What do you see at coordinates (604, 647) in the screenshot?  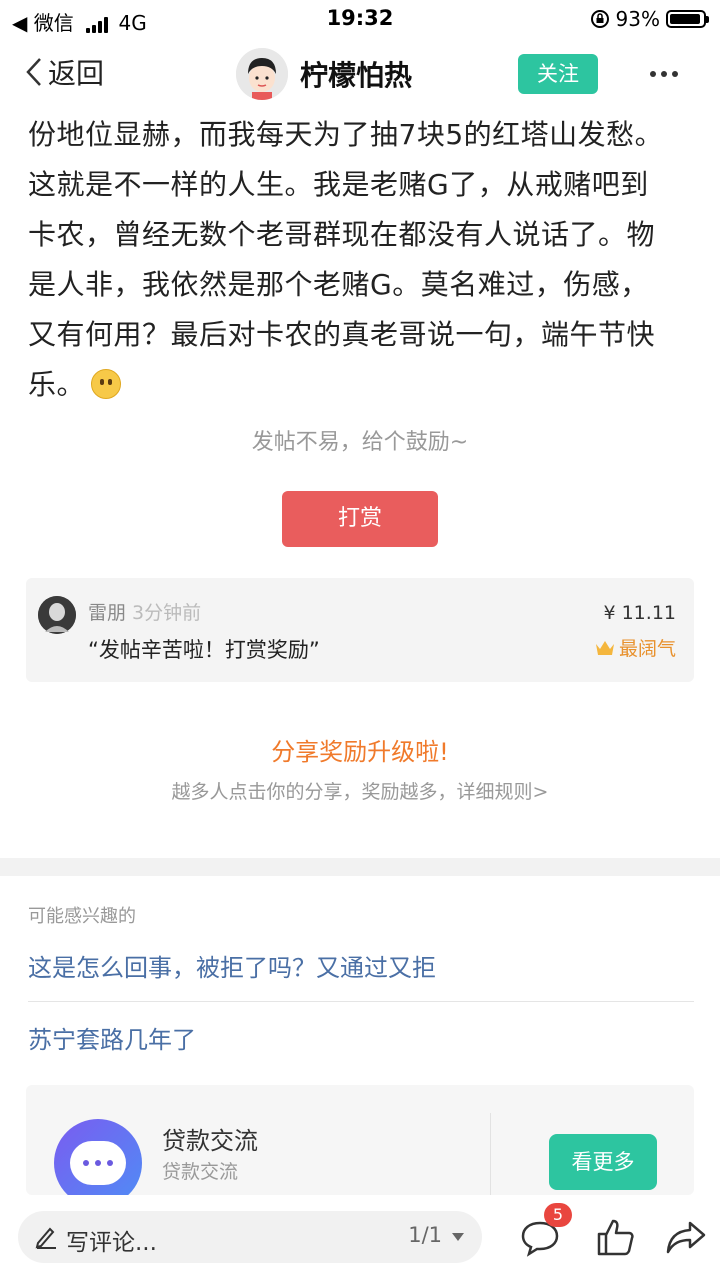 I see `crown-icon` at bounding box center [604, 647].